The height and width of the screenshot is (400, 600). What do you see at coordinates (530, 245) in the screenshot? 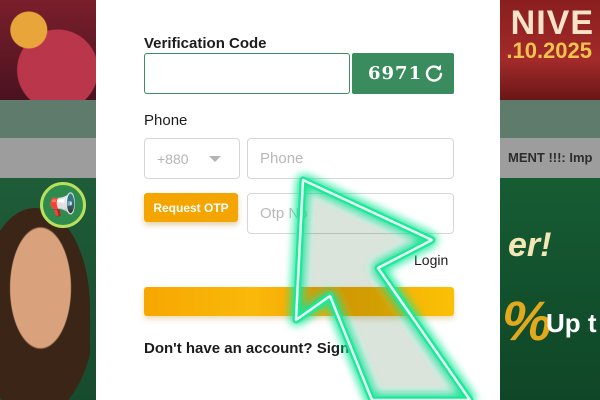
I see `promo-headline: er!` at bounding box center [530, 245].